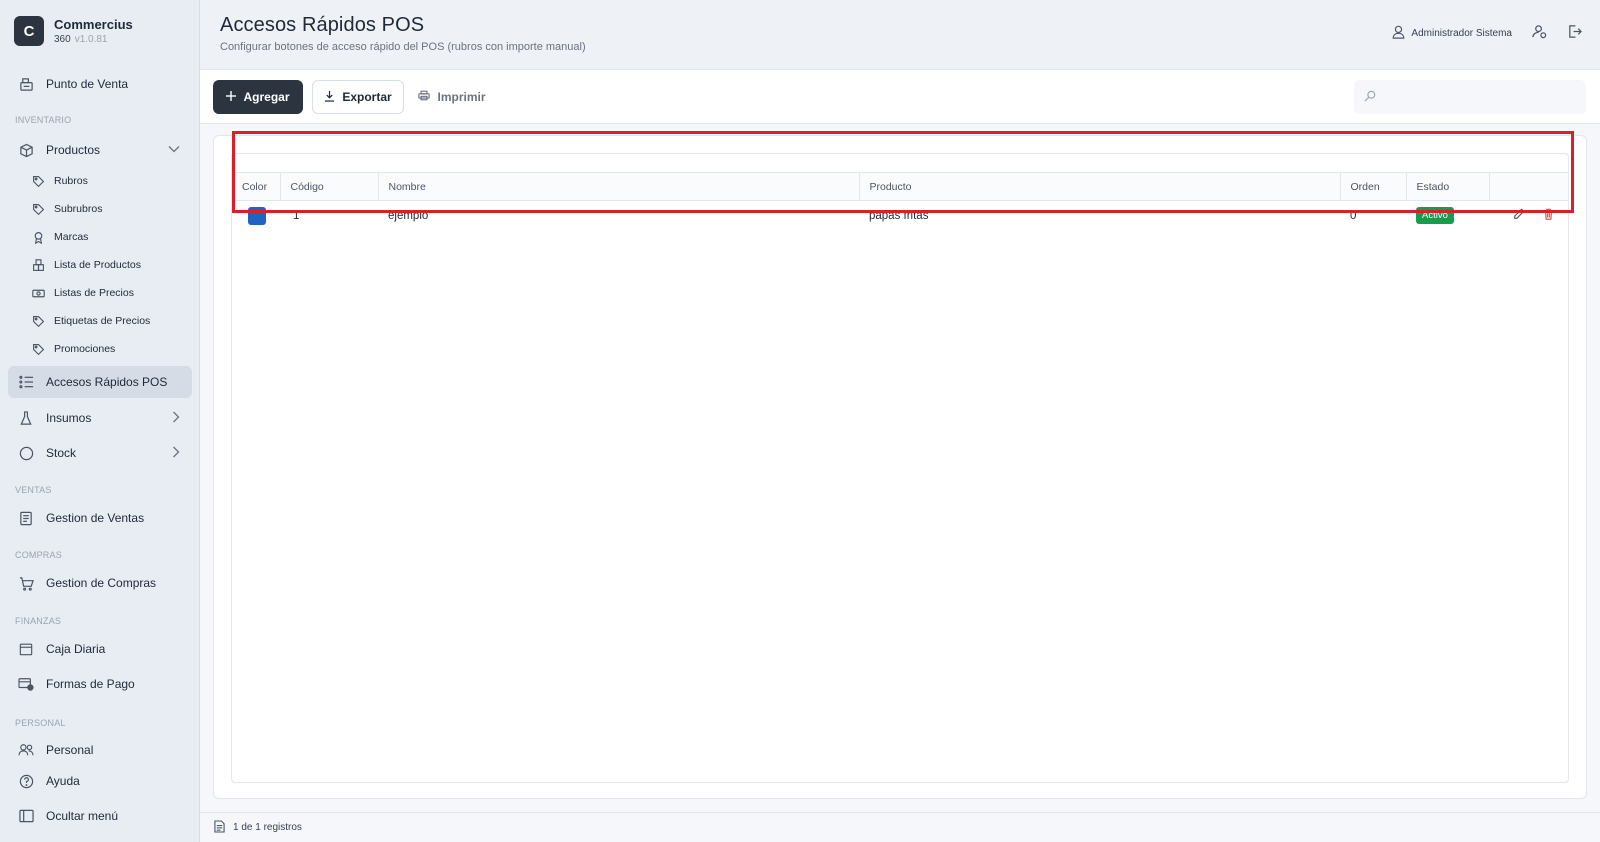 Image resolution: width=1600 pixels, height=842 pixels. I want to click on cell-estado: Activo, so click(1447, 216).